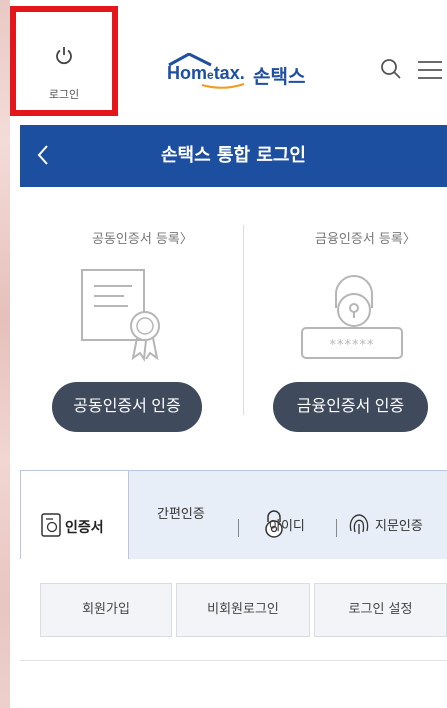  I want to click on logo-text-e: e, so click(210, 75).